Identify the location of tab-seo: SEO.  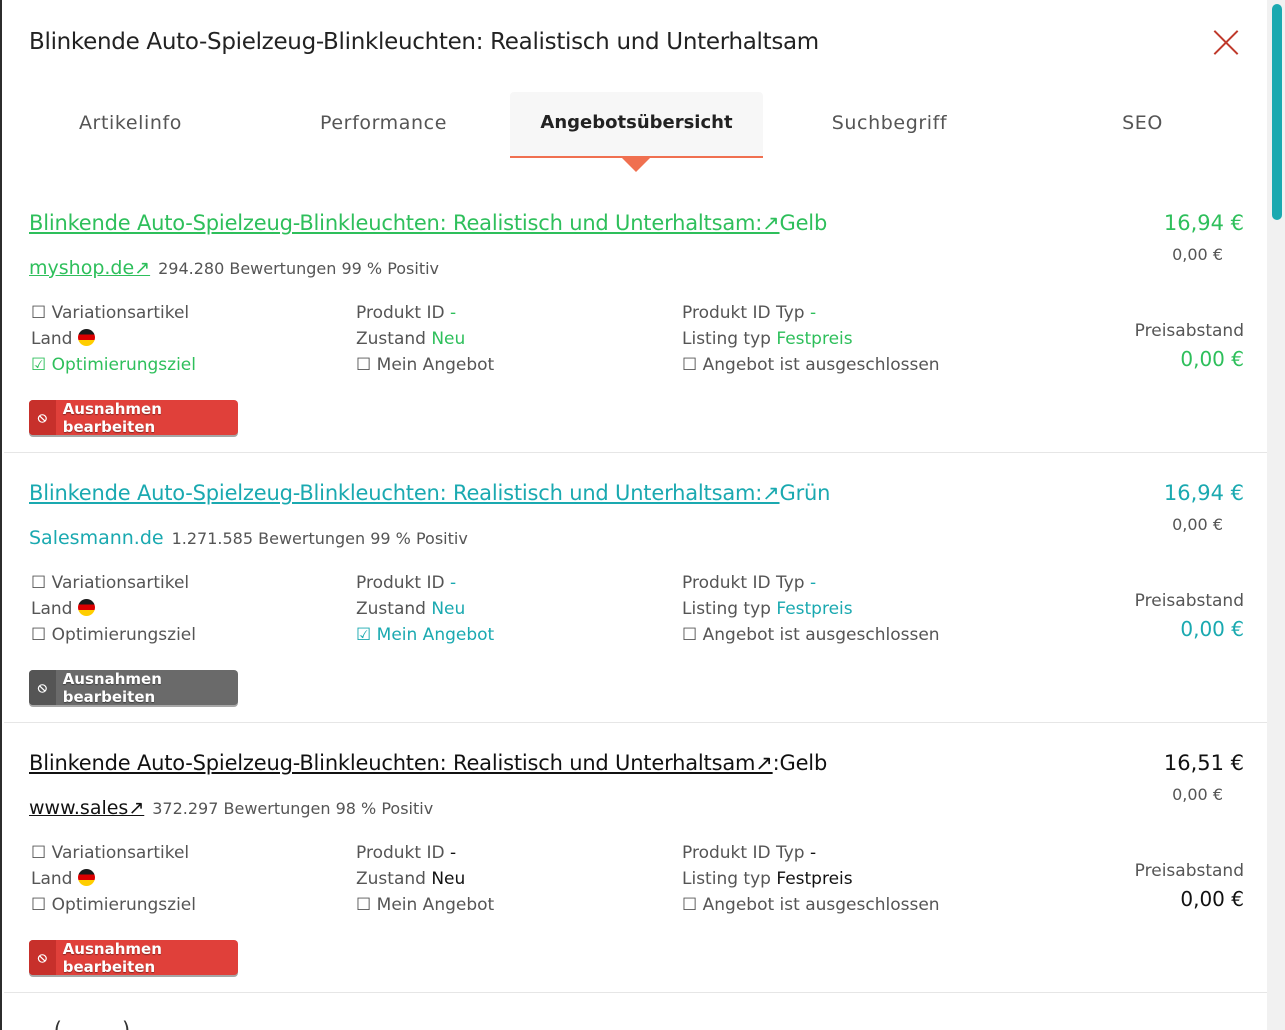
(1142, 125).